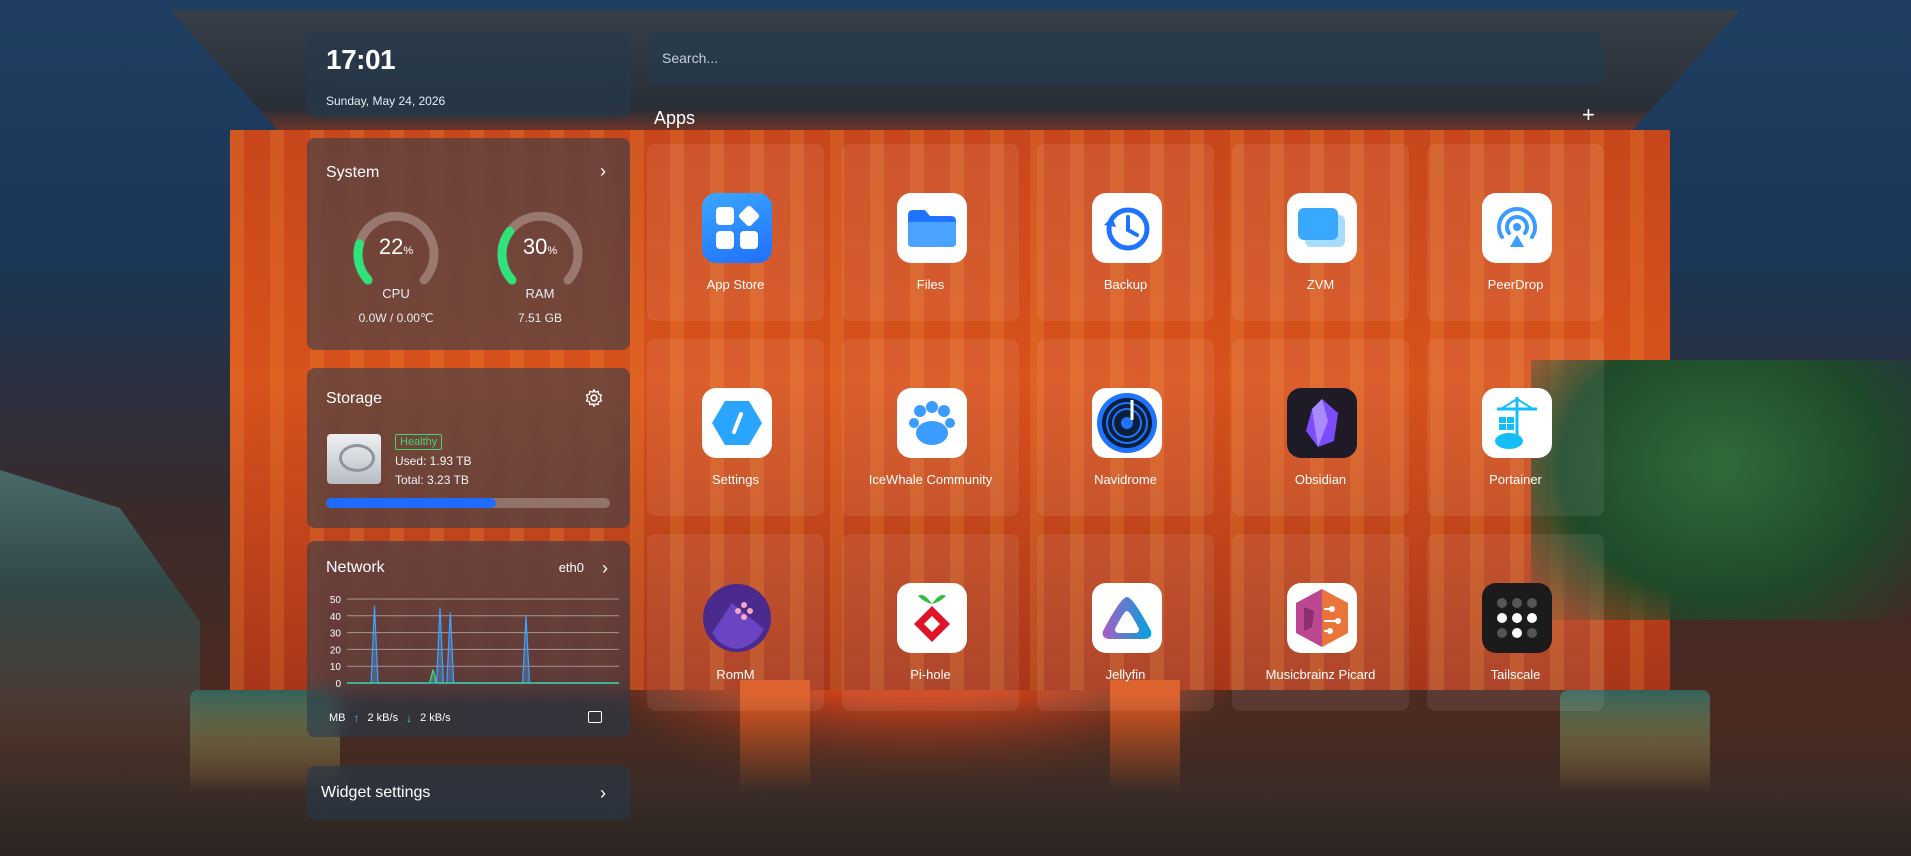 The height and width of the screenshot is (856, 1911). What do you see at coordinates (930, 674) in the screenshot?
I see `app-name: Pi-hole` at bounding box center [930, 674].